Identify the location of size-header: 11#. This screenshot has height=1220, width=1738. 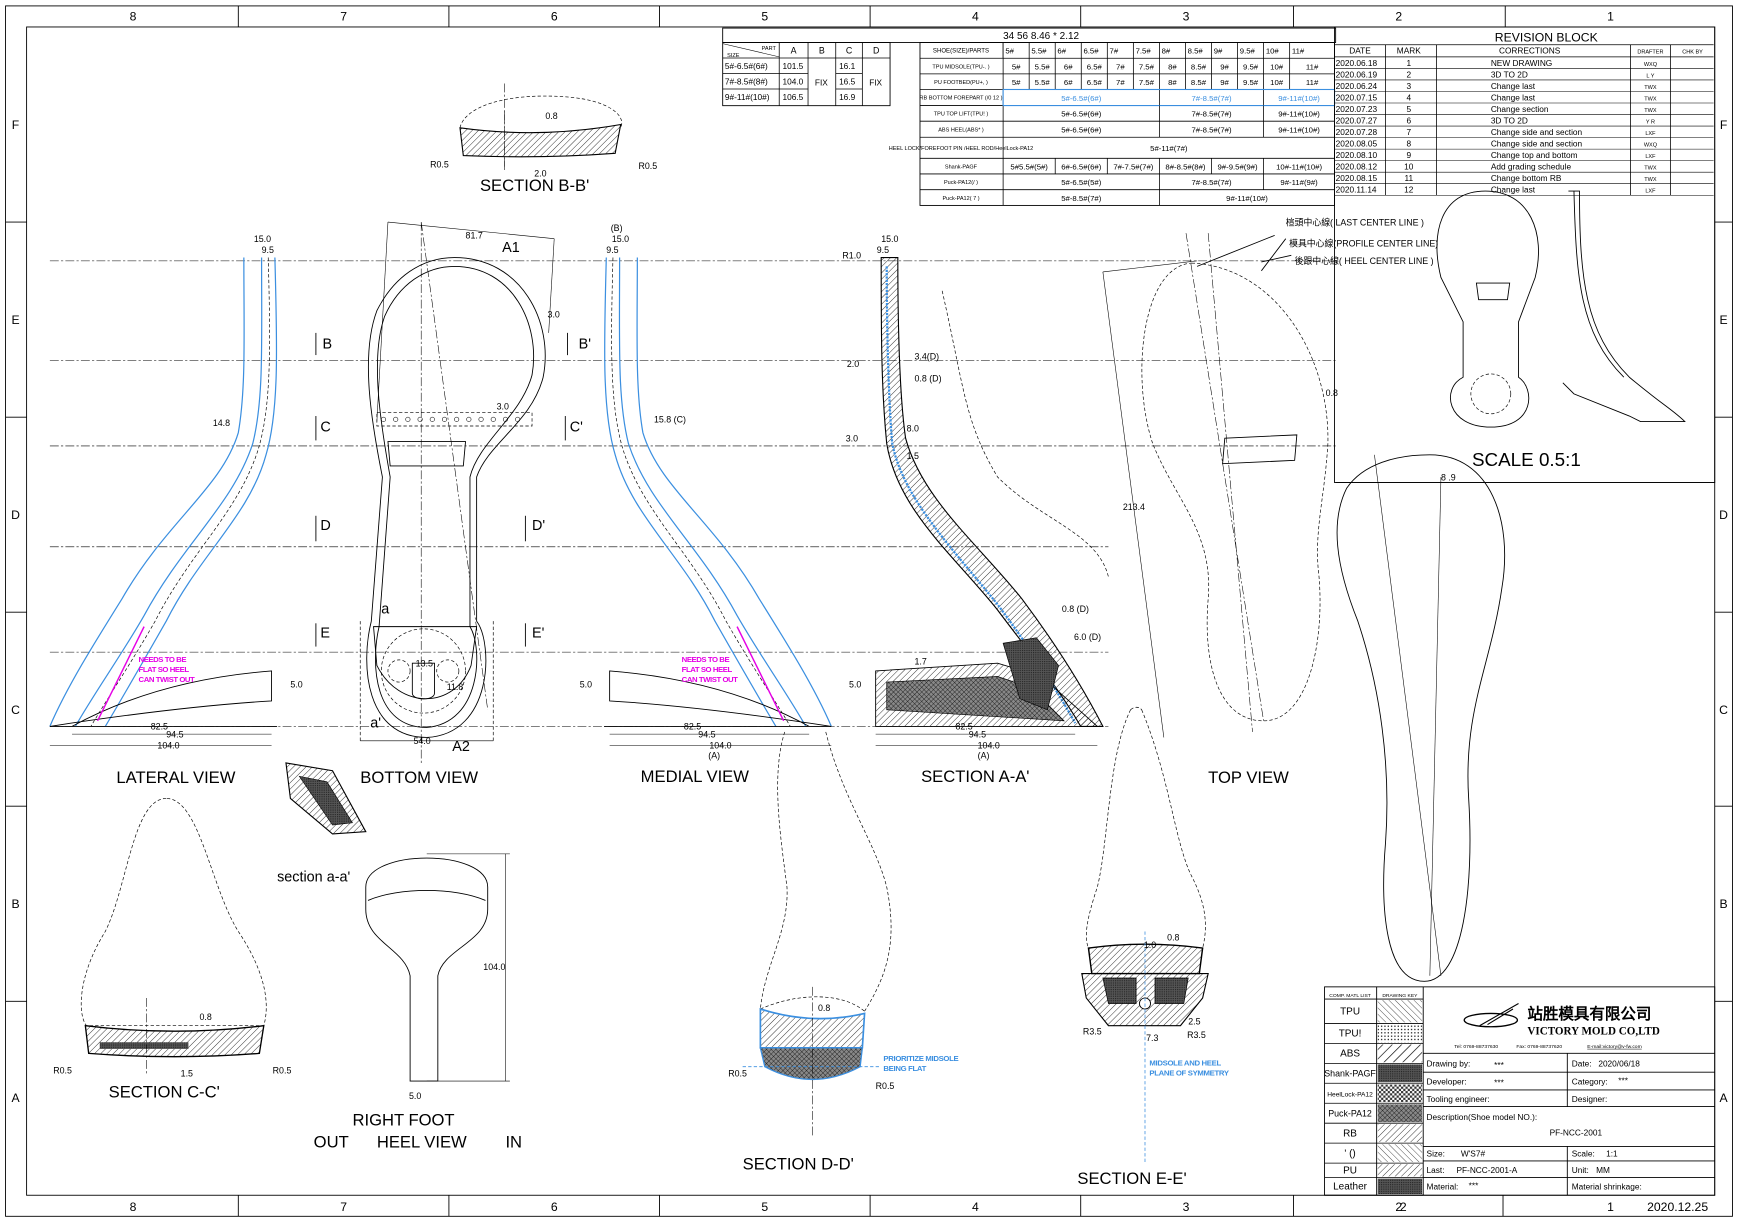
(1298, 51).